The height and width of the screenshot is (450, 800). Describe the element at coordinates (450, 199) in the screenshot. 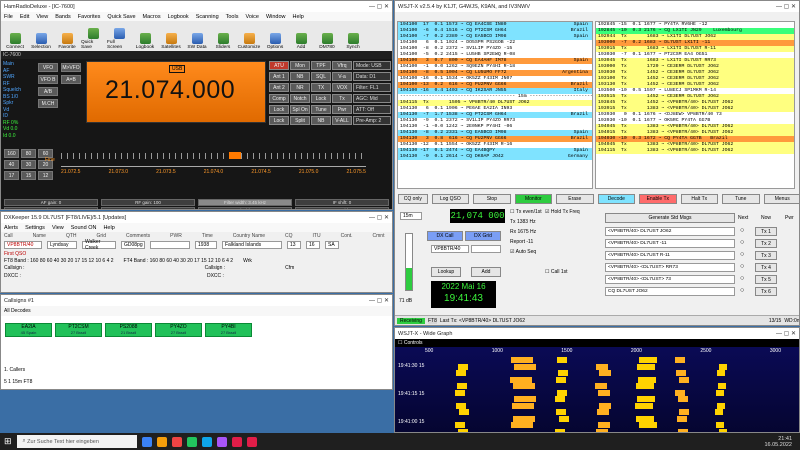

I see `log-qso-button: Log QSO` at that location.